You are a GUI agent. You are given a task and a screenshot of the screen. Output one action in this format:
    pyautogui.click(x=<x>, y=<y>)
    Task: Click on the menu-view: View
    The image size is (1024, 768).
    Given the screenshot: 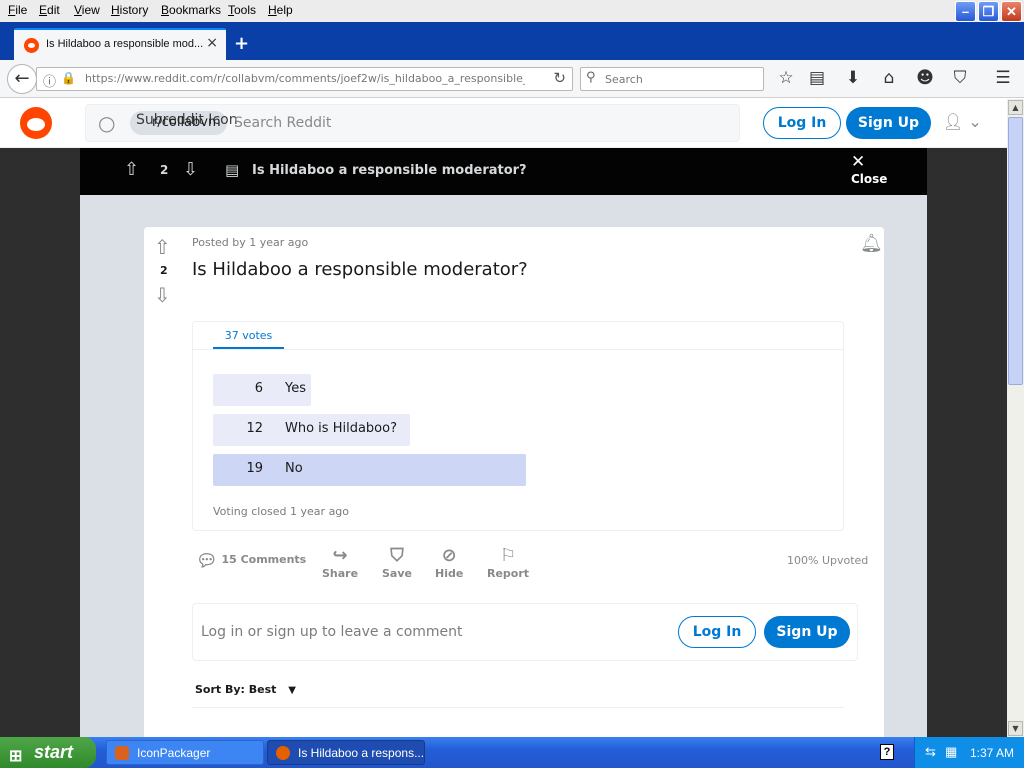 What is the action you would take?
    pyautogui.click(x=87, y=10)
    